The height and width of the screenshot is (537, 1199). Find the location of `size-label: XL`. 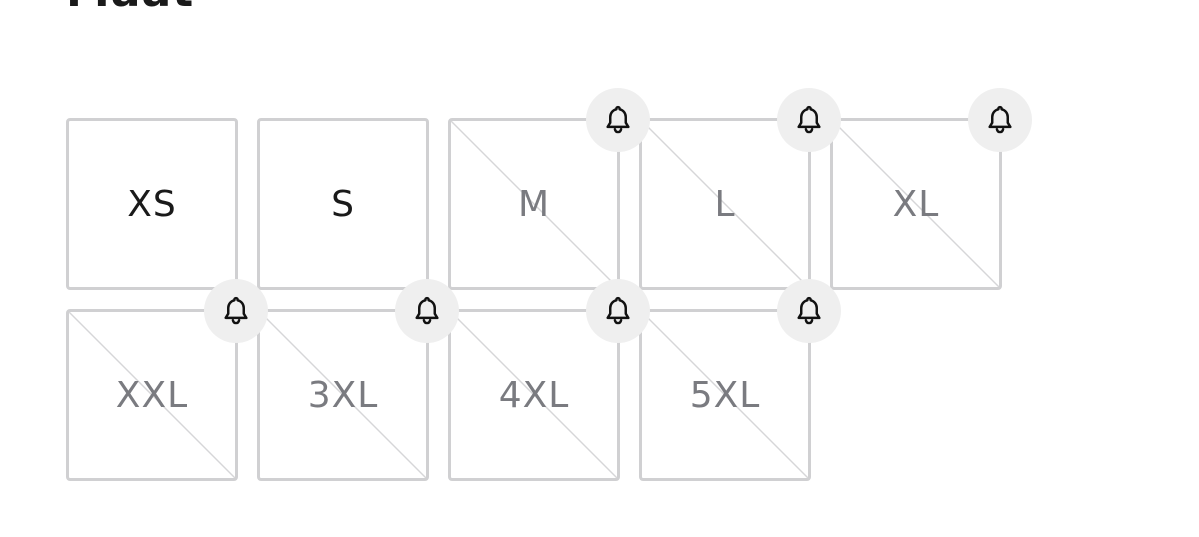

size-label: XL is located at coordinates (916, 204).